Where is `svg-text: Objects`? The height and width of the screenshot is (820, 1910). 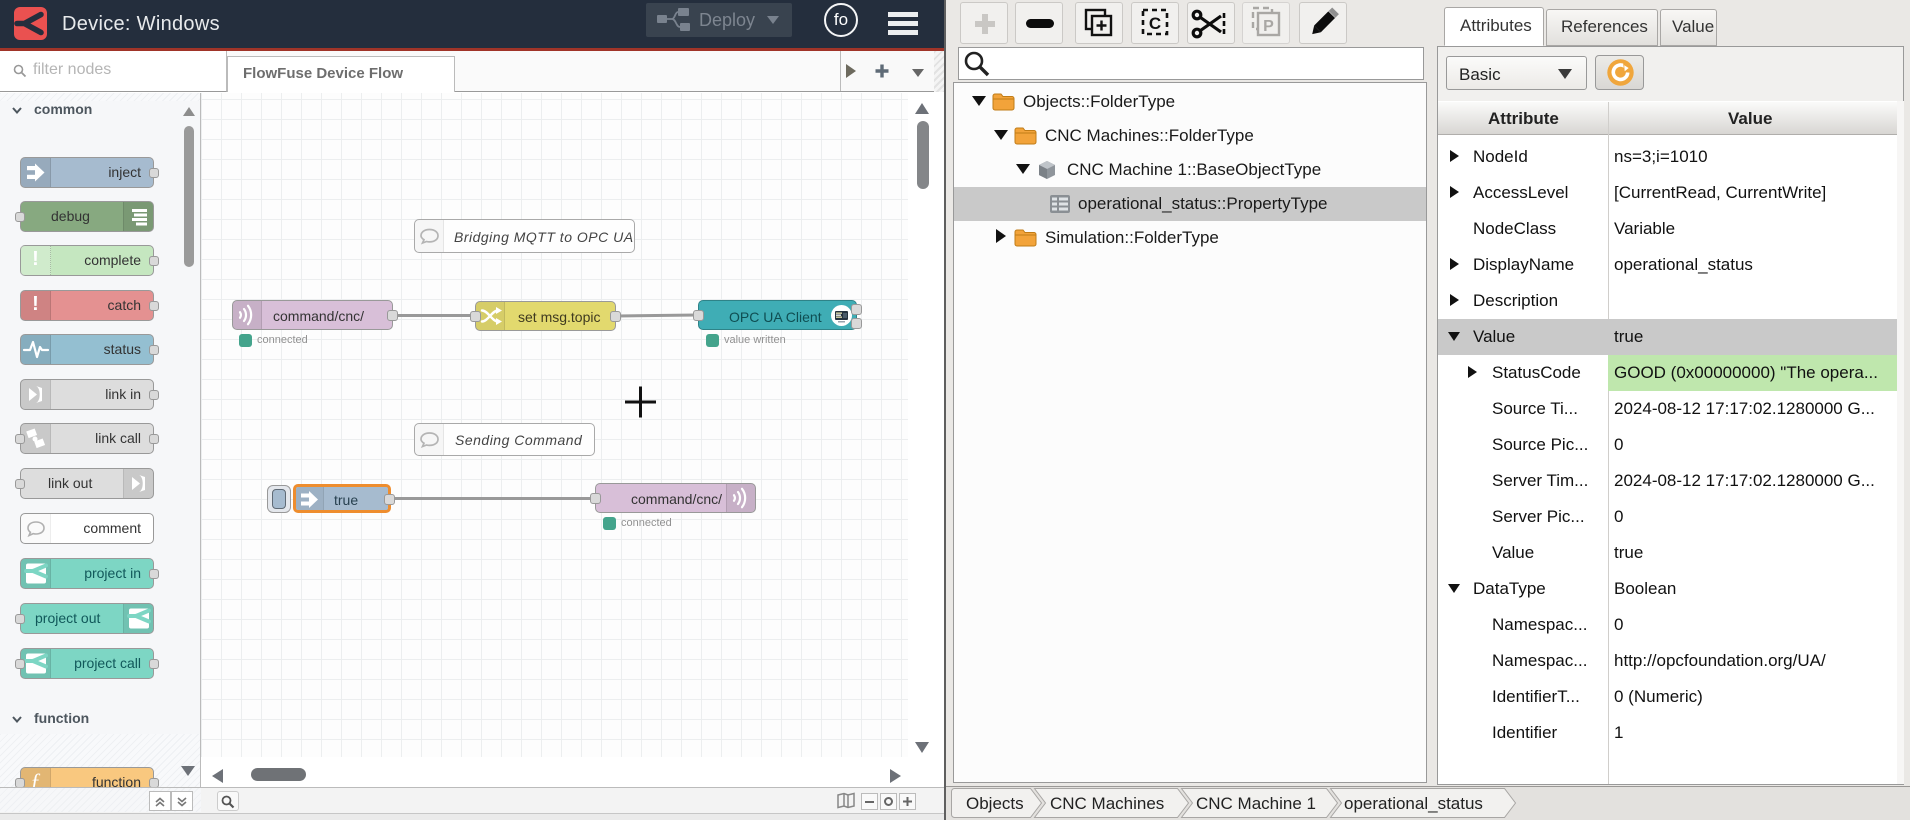
svg-text: Objects is located at coordinates (995, 803).